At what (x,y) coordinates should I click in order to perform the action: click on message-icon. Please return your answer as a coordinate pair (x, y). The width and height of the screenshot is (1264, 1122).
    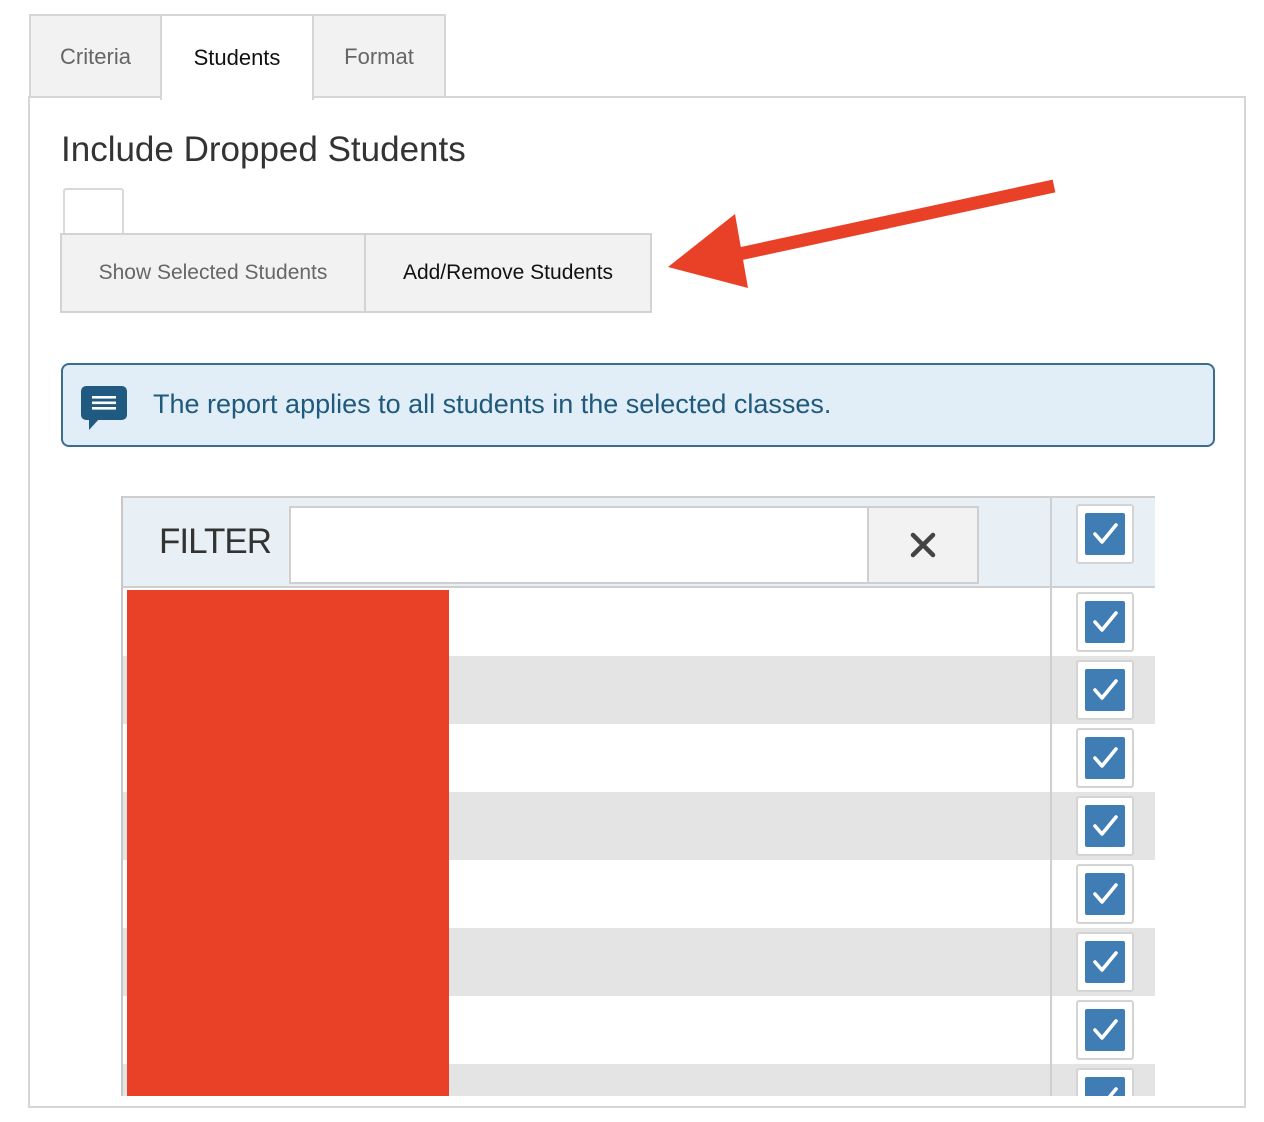
    Looking at the image, I should click on (104, 408).